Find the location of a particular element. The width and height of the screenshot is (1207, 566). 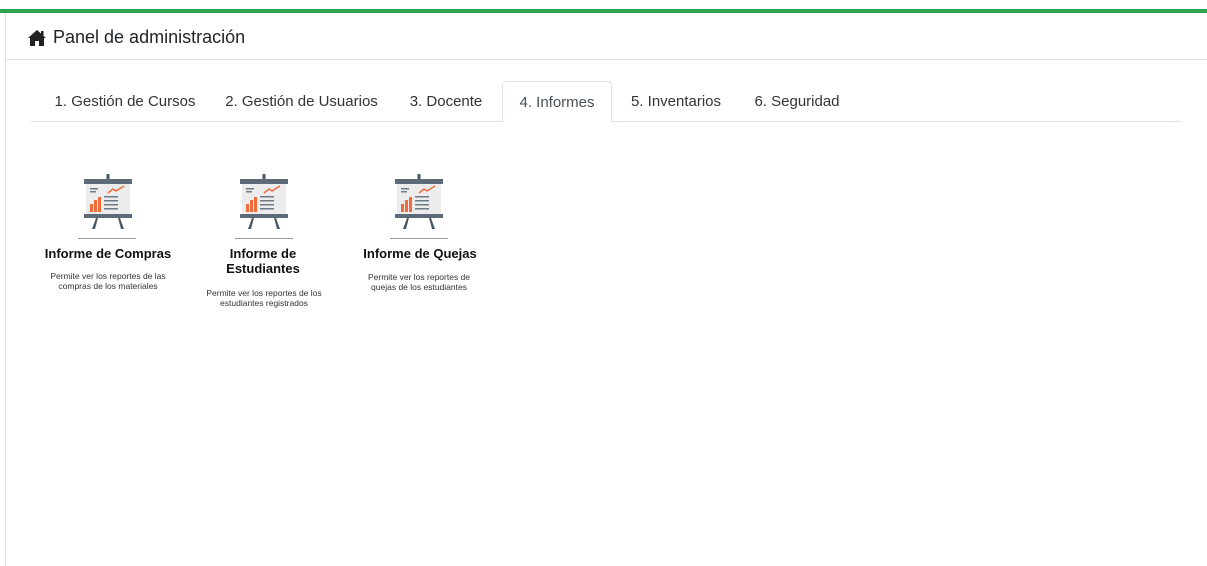

tab-informes: 4. Informes is located at coordinates (557, 102).